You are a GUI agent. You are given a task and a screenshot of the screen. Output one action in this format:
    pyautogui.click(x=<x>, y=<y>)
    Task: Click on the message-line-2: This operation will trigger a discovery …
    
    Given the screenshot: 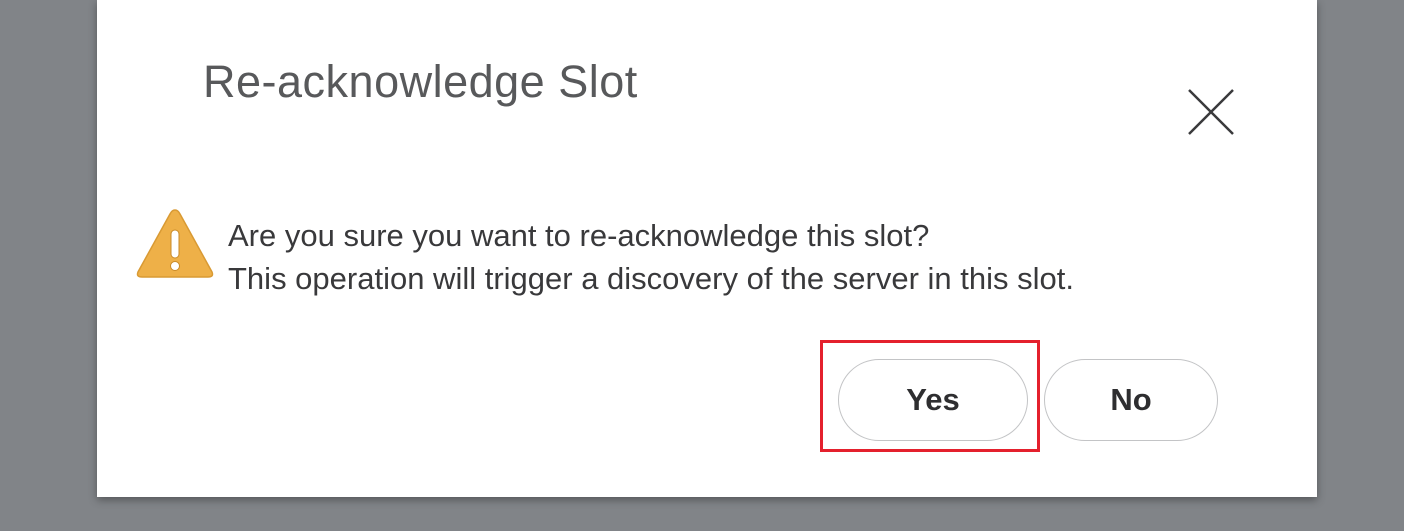 What is the action you would take?
    pyautogui.click(x=651, y=278)
    